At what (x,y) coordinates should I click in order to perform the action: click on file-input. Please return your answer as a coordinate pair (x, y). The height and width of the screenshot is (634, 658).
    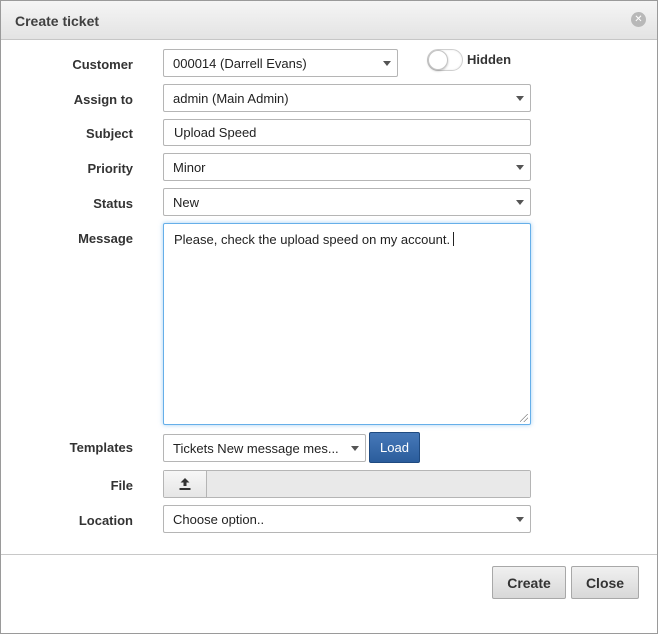
    Looking at the image, I should click on (347, 484).